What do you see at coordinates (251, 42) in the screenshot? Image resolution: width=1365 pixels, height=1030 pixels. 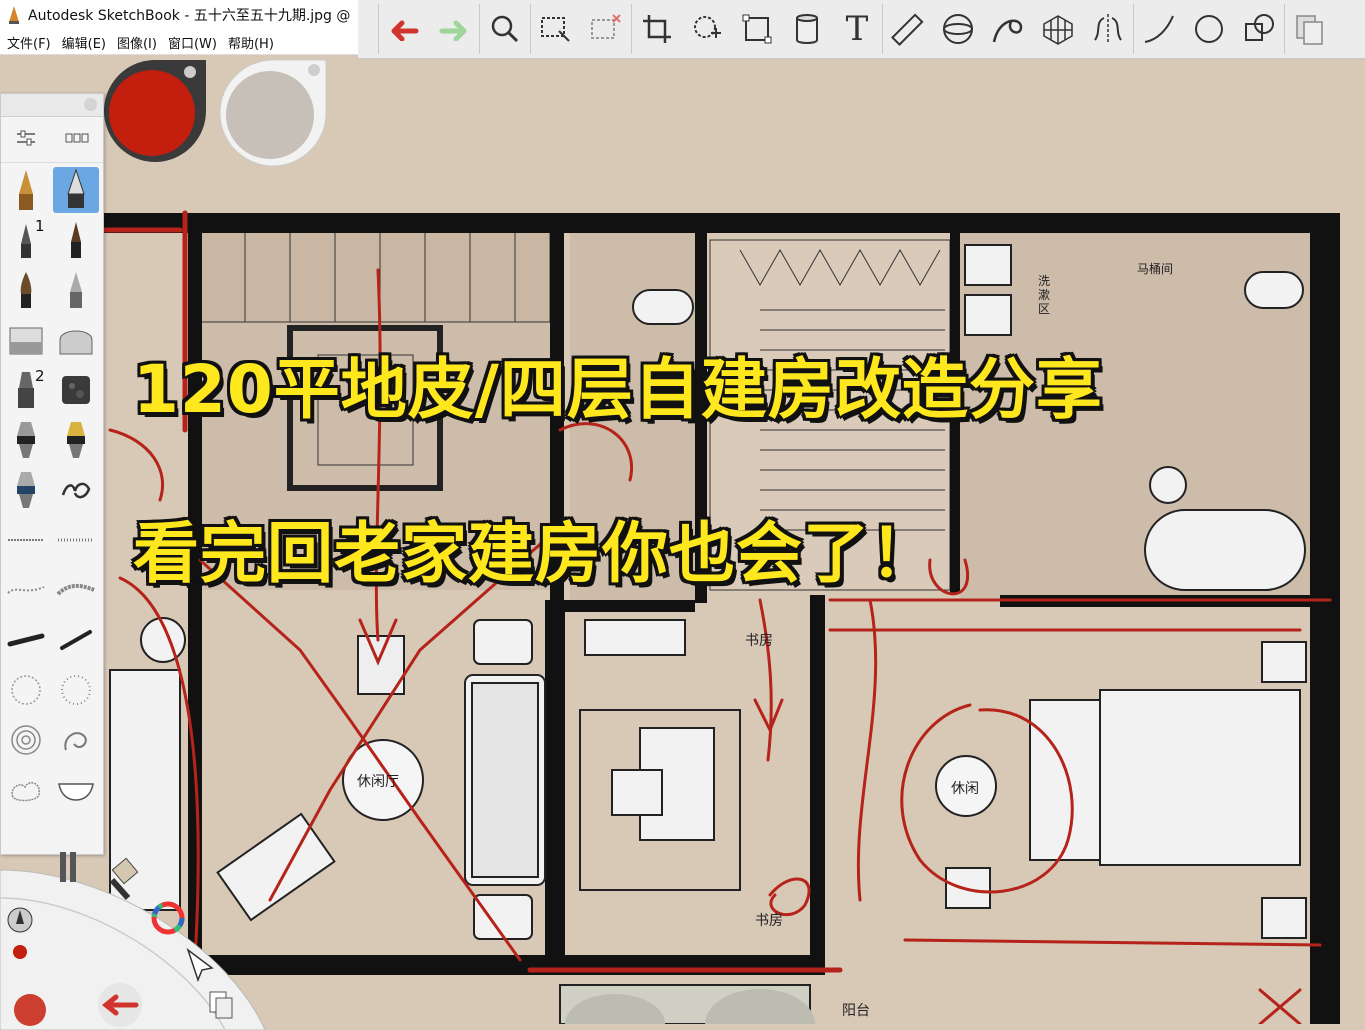 I see `menu-help: 帮助(H)` at bounding box center [251, 42].